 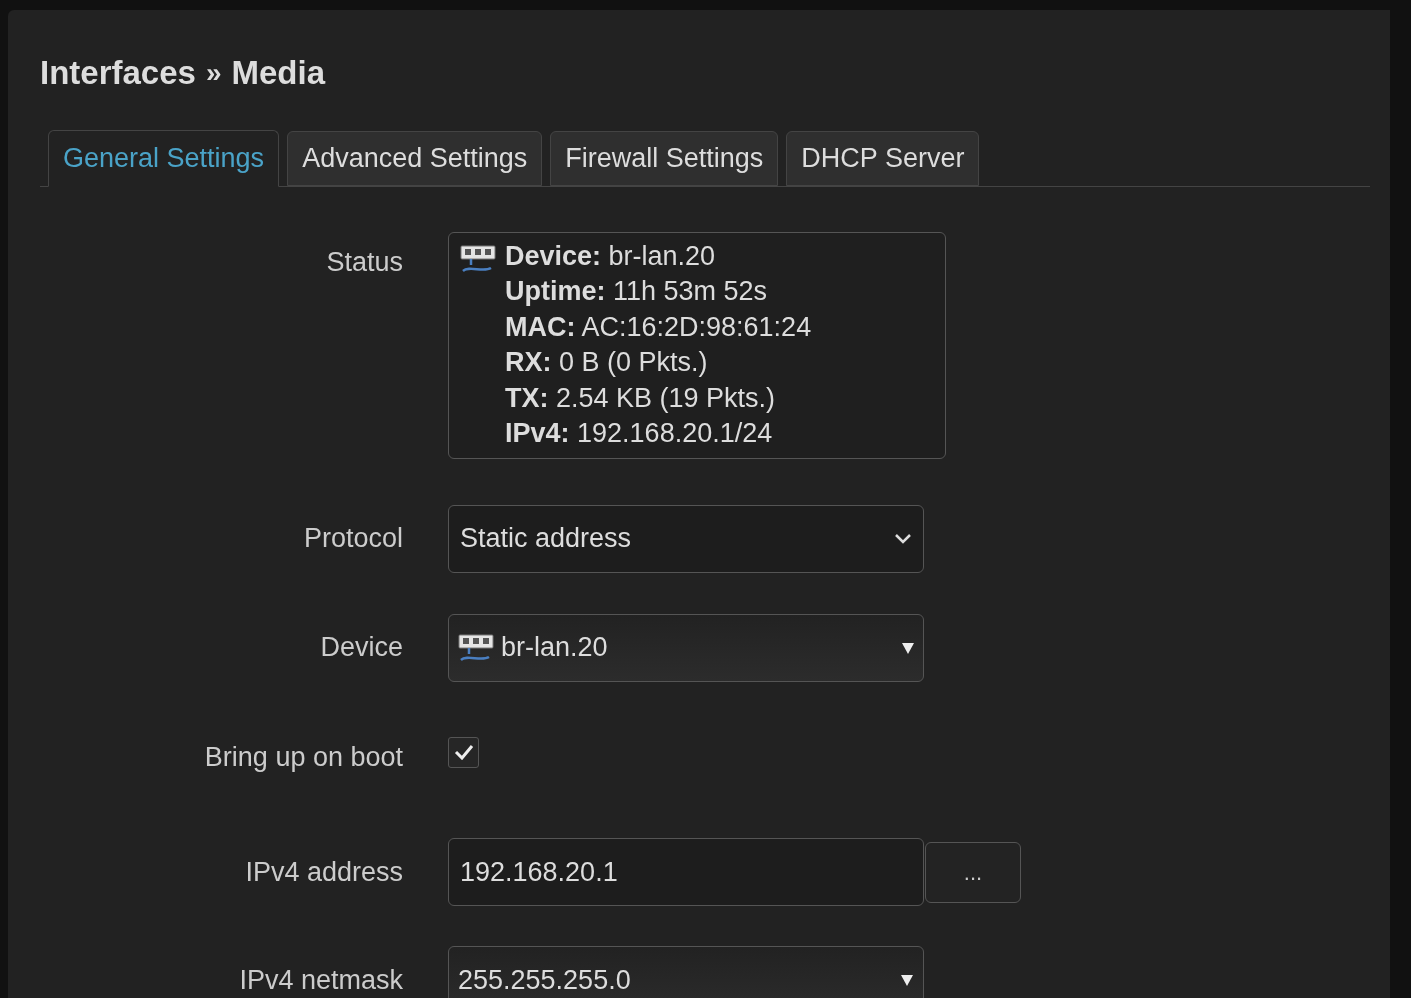 What do you see at coordinates (278, 73) in the screenshot?
I see `page-title: Media` at bounding box center [278, 73].